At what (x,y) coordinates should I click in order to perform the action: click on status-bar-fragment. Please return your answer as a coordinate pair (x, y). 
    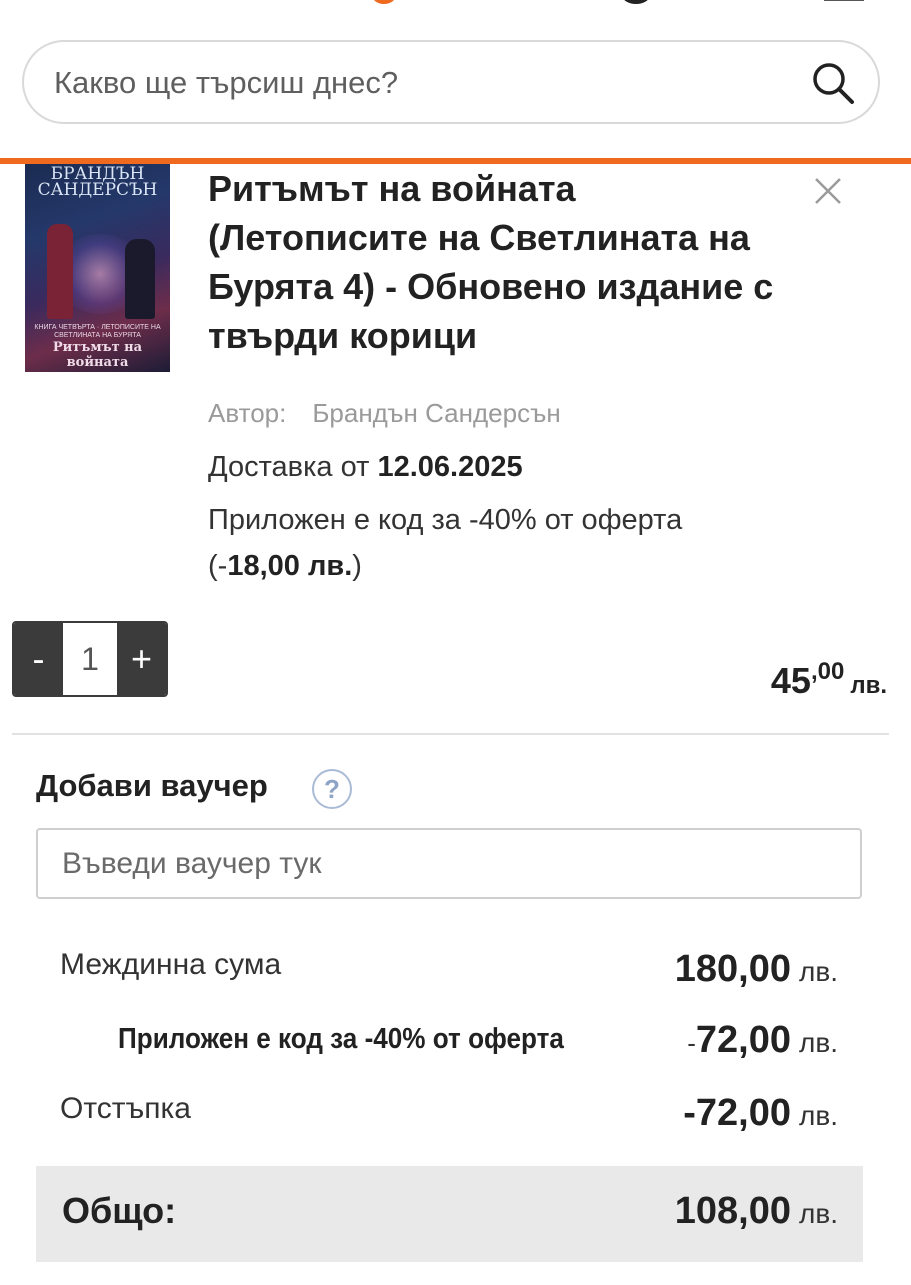
    Looking at the image, I should click on (455, 3).